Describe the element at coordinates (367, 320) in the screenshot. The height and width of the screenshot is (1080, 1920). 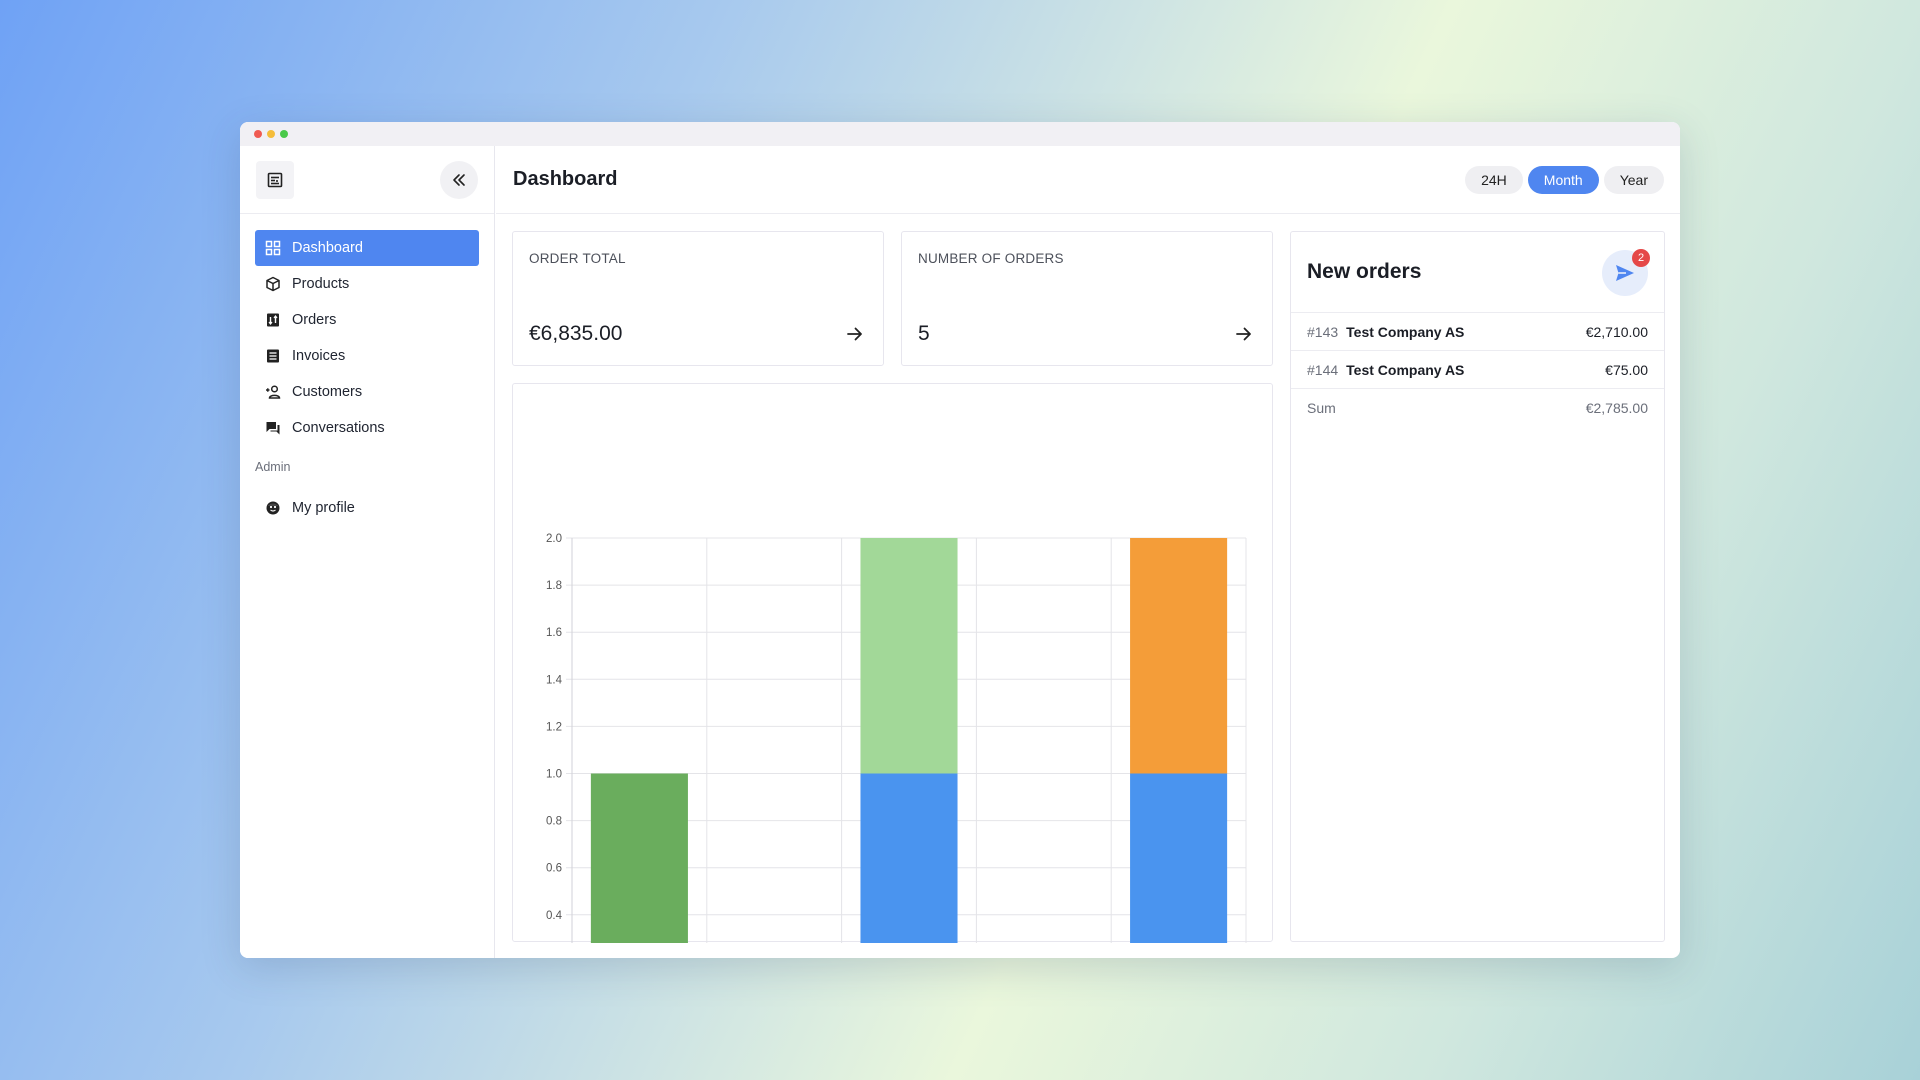
I see `sidebar-item-orders: Orders` at that location.